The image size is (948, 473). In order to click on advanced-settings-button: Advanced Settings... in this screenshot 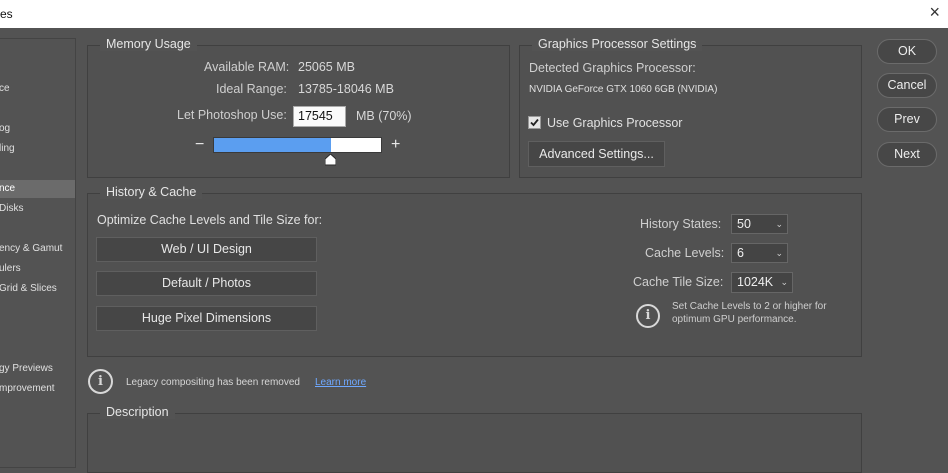, I will do `click(596, 154)`.